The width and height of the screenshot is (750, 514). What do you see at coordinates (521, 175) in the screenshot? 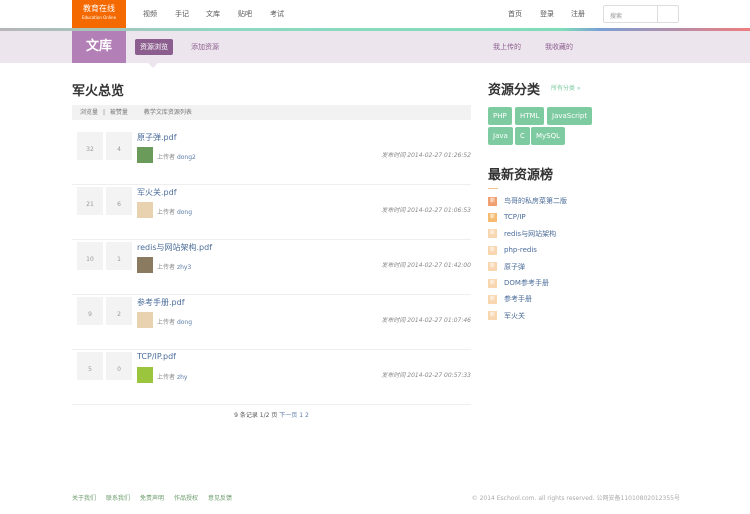
I see `rank-title: 最新资源榜` at bounding box center [521, 175].